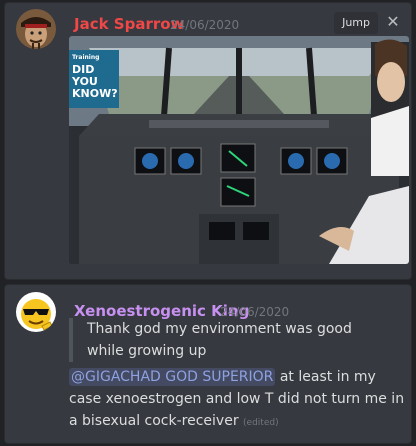  What do you see at coordinates (95, 82) in the screenshot?
I see `did-you-know-badge: DID YOU KNOW?` at bounding box center [95, 82].